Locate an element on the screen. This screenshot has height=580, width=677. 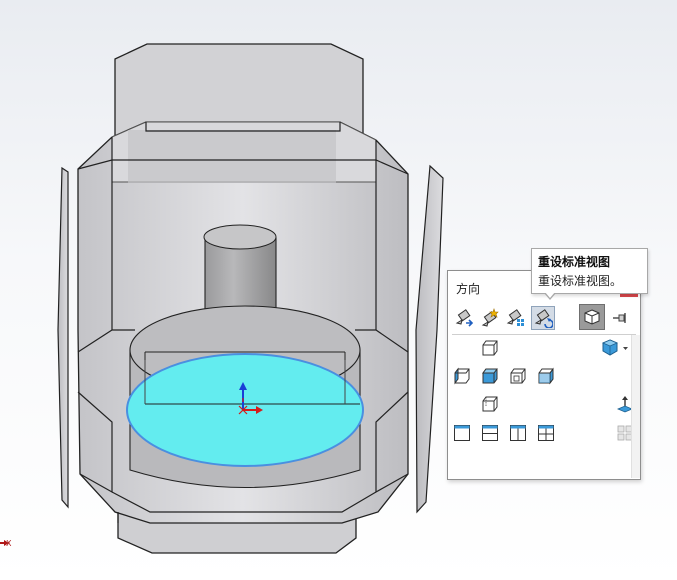
single-view-button is located at coordinates (462, 433).